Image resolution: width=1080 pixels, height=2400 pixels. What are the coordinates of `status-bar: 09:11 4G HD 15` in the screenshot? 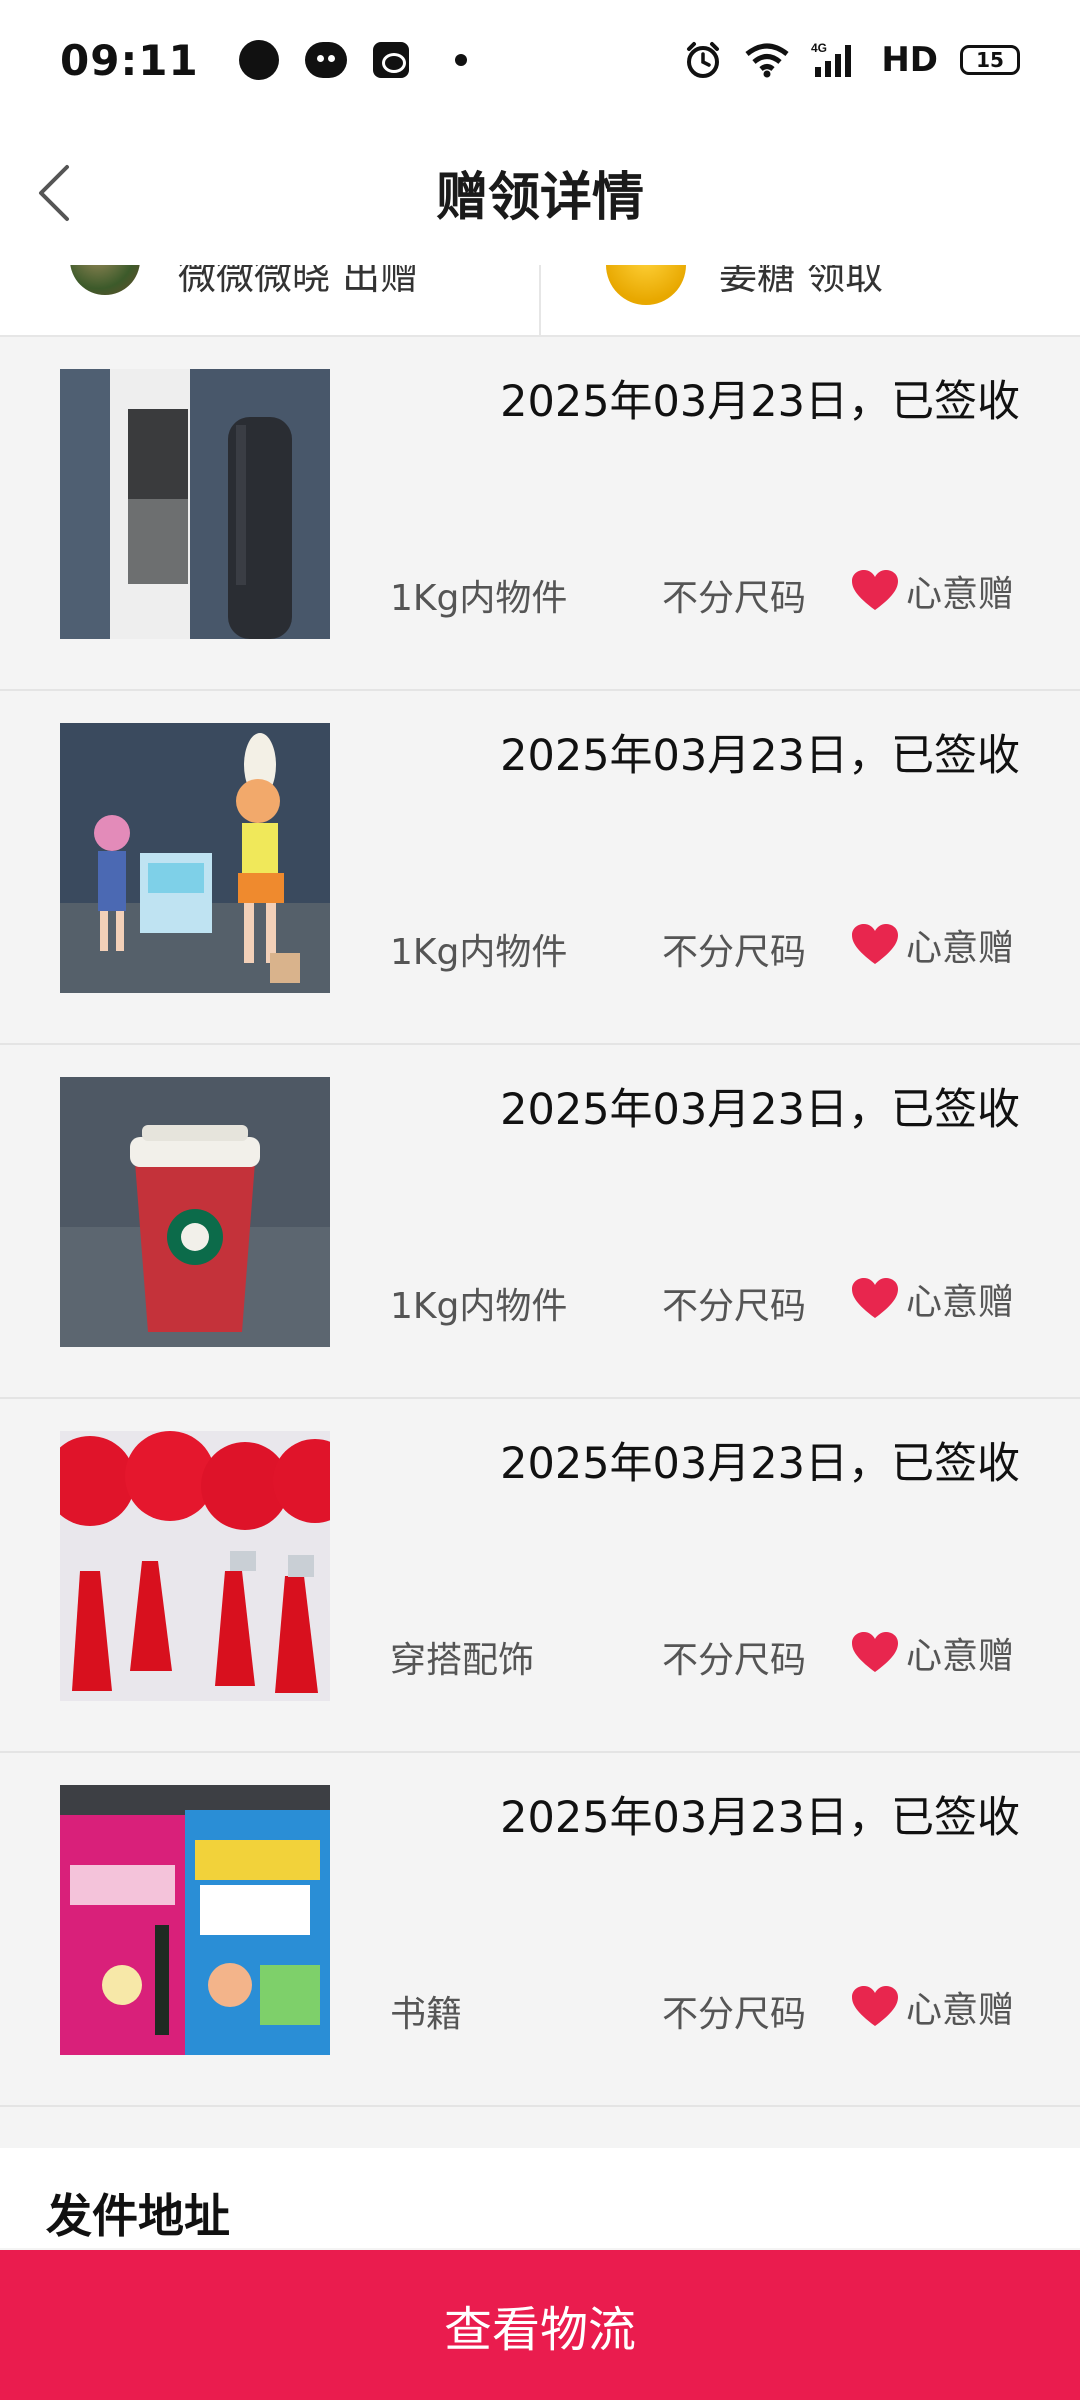 It's located at (540, 60).